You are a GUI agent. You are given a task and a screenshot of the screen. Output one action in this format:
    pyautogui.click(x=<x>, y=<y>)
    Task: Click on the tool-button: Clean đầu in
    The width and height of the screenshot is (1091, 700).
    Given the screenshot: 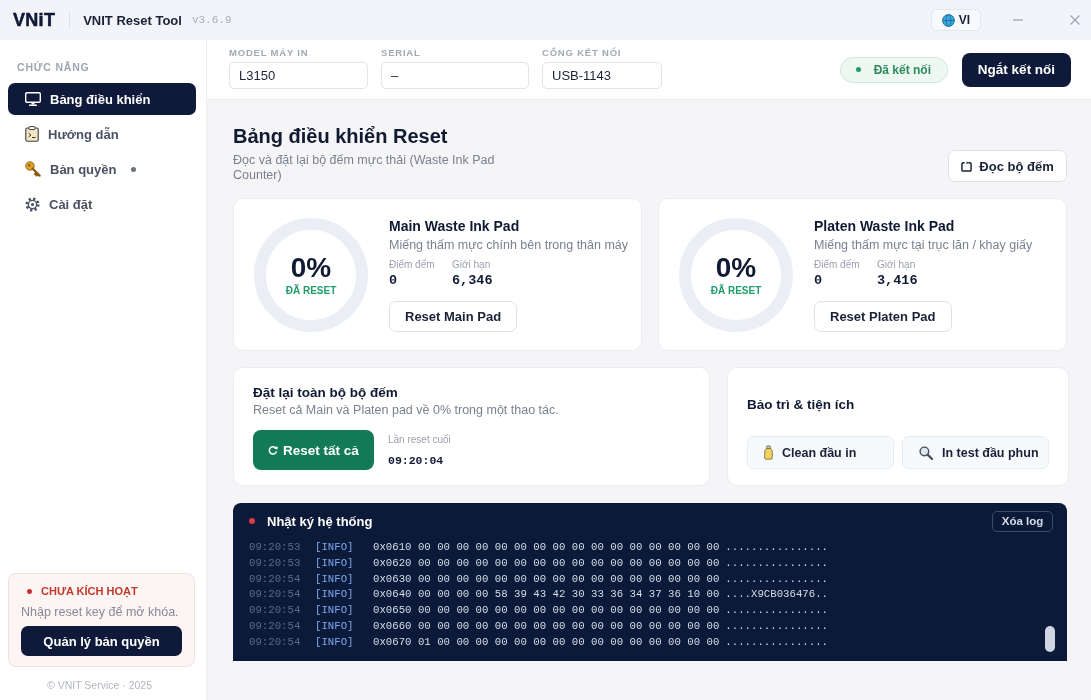 What is the action you would take?
    pyautogui.click(x=820, y=452)
    